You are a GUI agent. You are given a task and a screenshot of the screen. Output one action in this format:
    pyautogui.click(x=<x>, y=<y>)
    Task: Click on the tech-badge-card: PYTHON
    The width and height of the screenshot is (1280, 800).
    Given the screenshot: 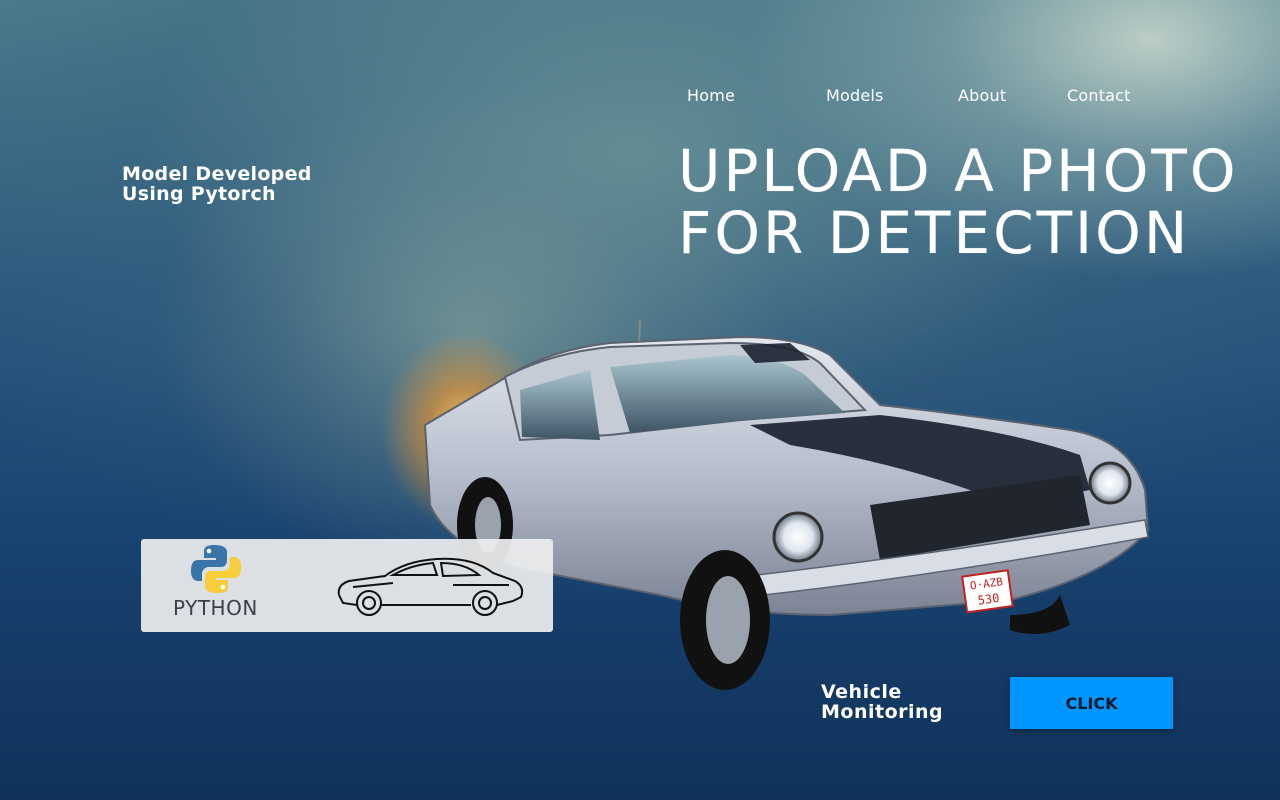 What is the action you would take?
    pyautogui.click(x=347, y=585)
    